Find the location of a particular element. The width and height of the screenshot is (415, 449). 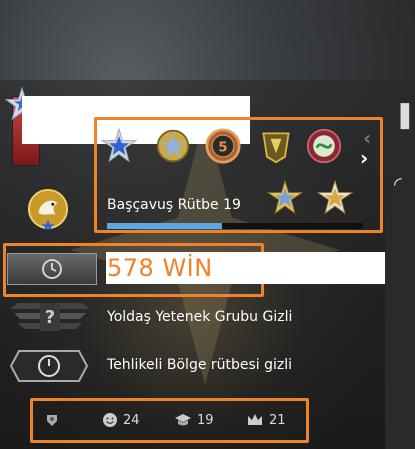

commend-teacher: 19 is located at coordinates (194, 420).